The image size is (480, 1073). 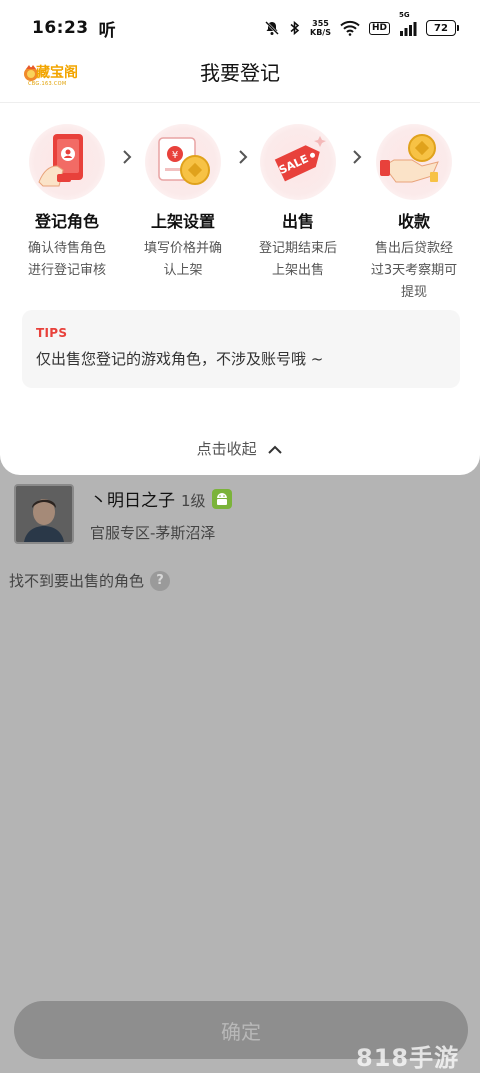 I want to click on role-name: 丶明日之子, so click(x=132, y=501).